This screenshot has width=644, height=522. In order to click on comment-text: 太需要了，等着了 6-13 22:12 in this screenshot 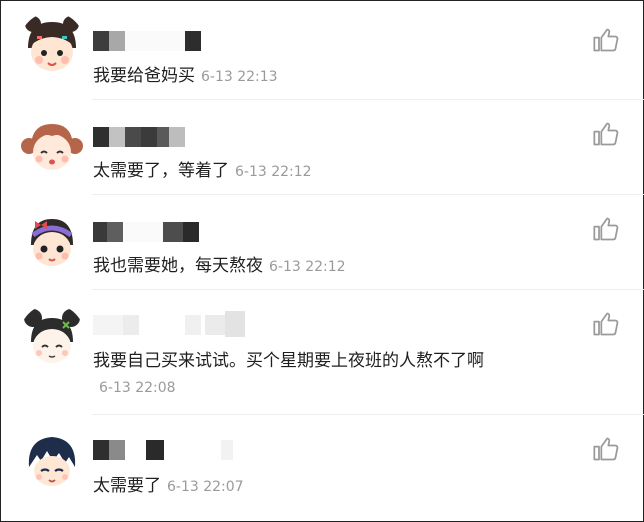, I will do `click(202, 168)`.